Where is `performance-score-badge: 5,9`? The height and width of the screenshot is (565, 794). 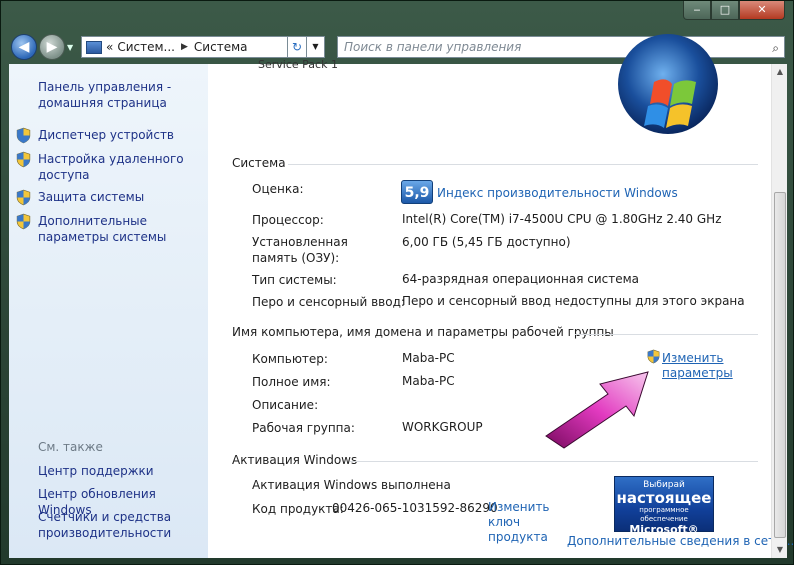 performance-score-badge: 5,9 is located at coordinates (417, 192).